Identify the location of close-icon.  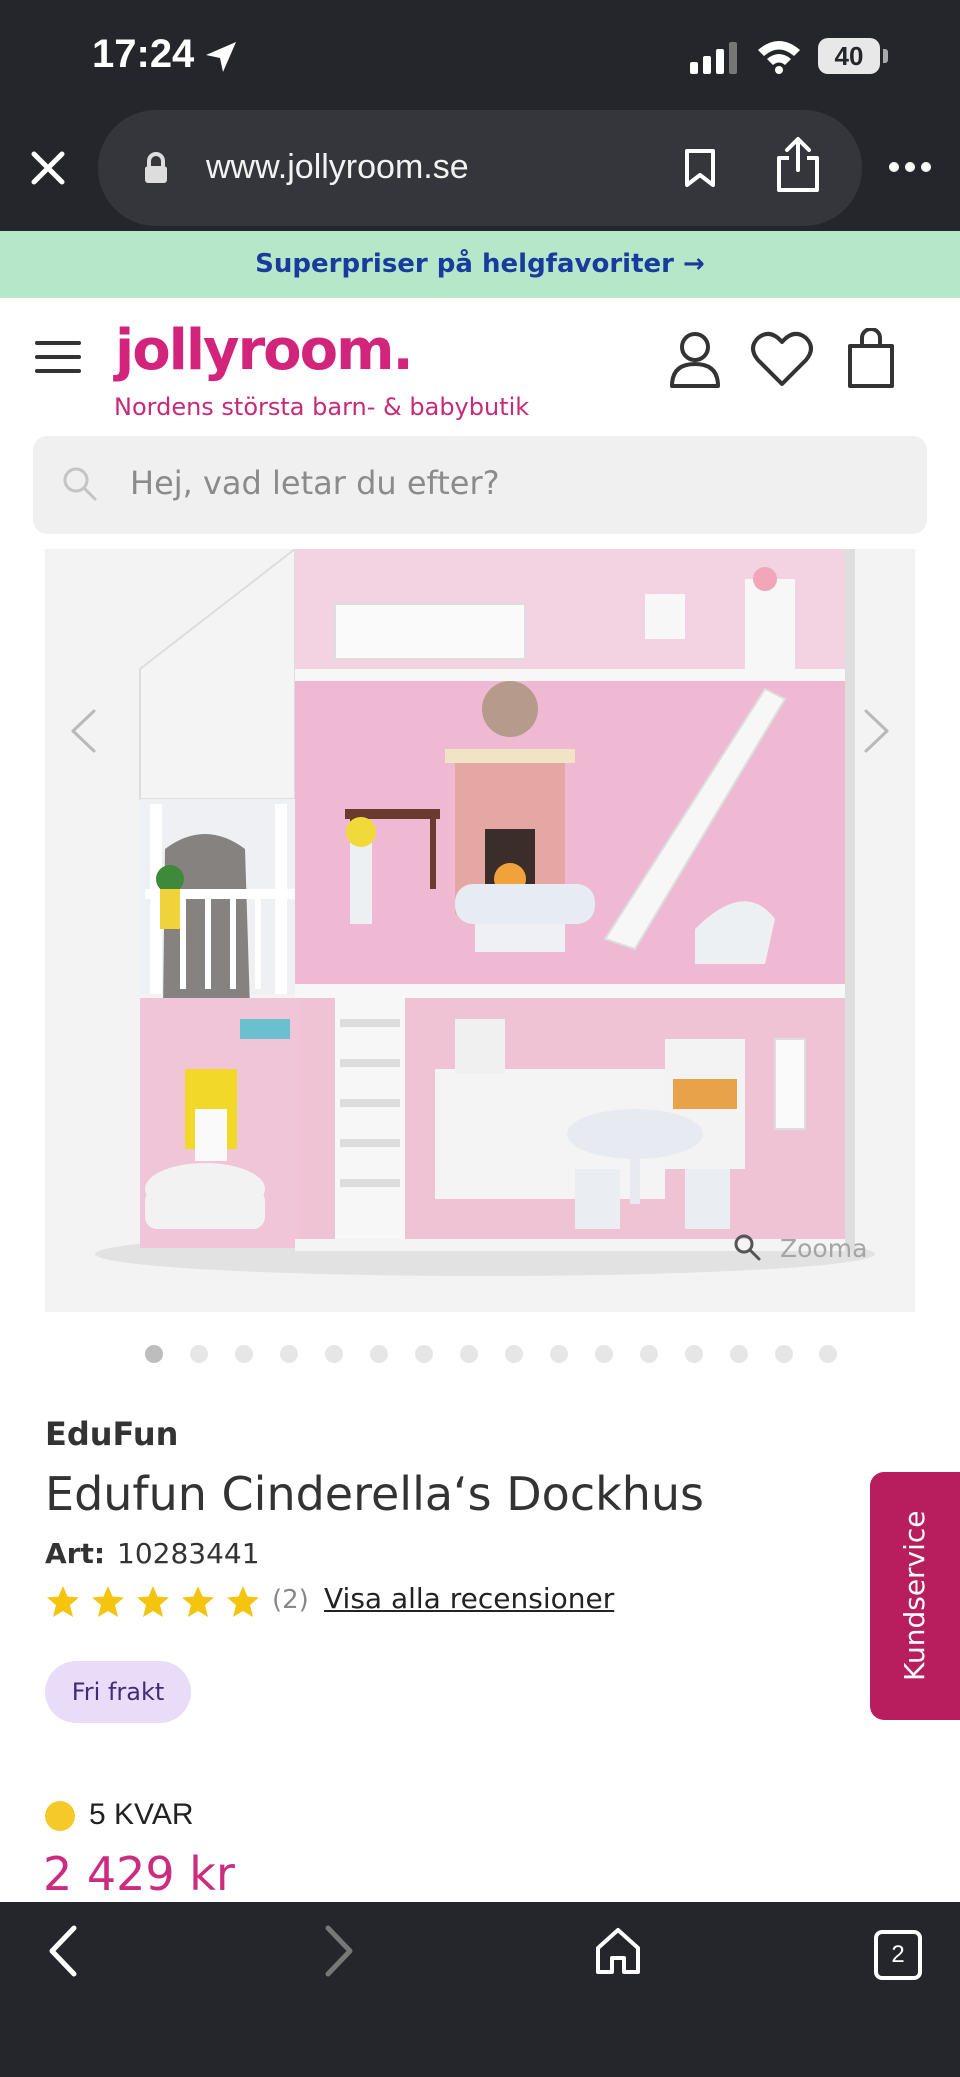
(48, 168).